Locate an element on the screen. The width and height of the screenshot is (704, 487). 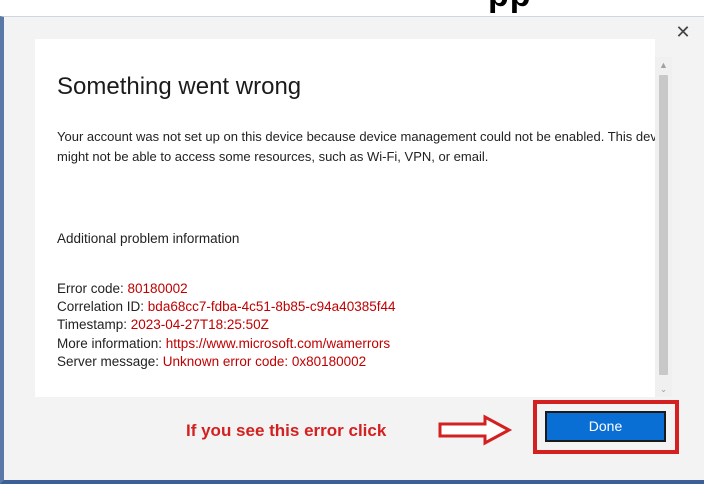
dialog-title: Something went wrong is located at coordinates (179, 86).